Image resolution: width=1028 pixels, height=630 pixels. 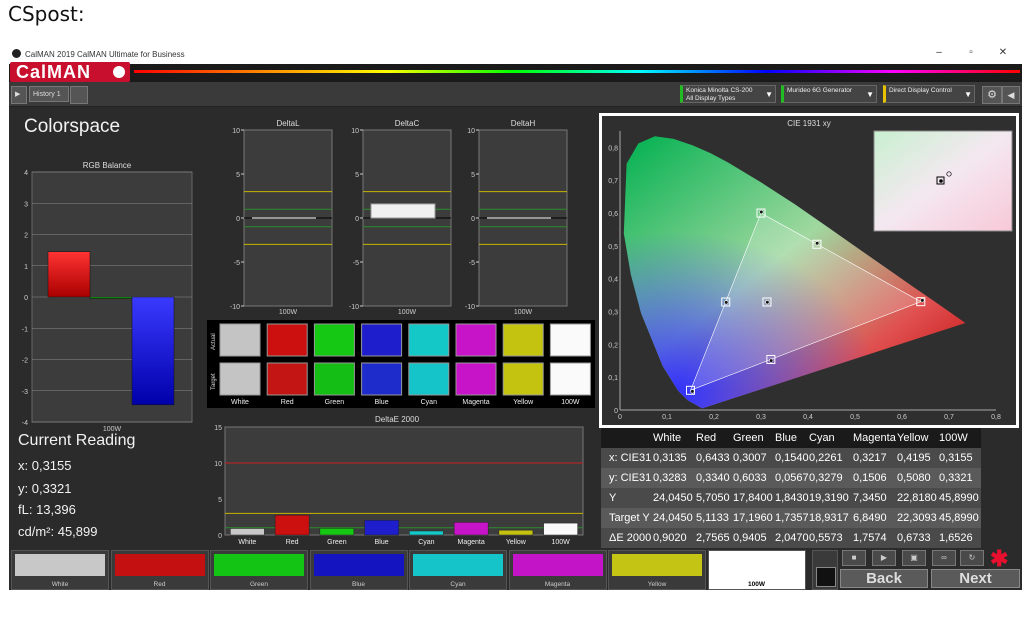 I want to click on delta-chart-title: DeltaL, so click(x=288, y=123).